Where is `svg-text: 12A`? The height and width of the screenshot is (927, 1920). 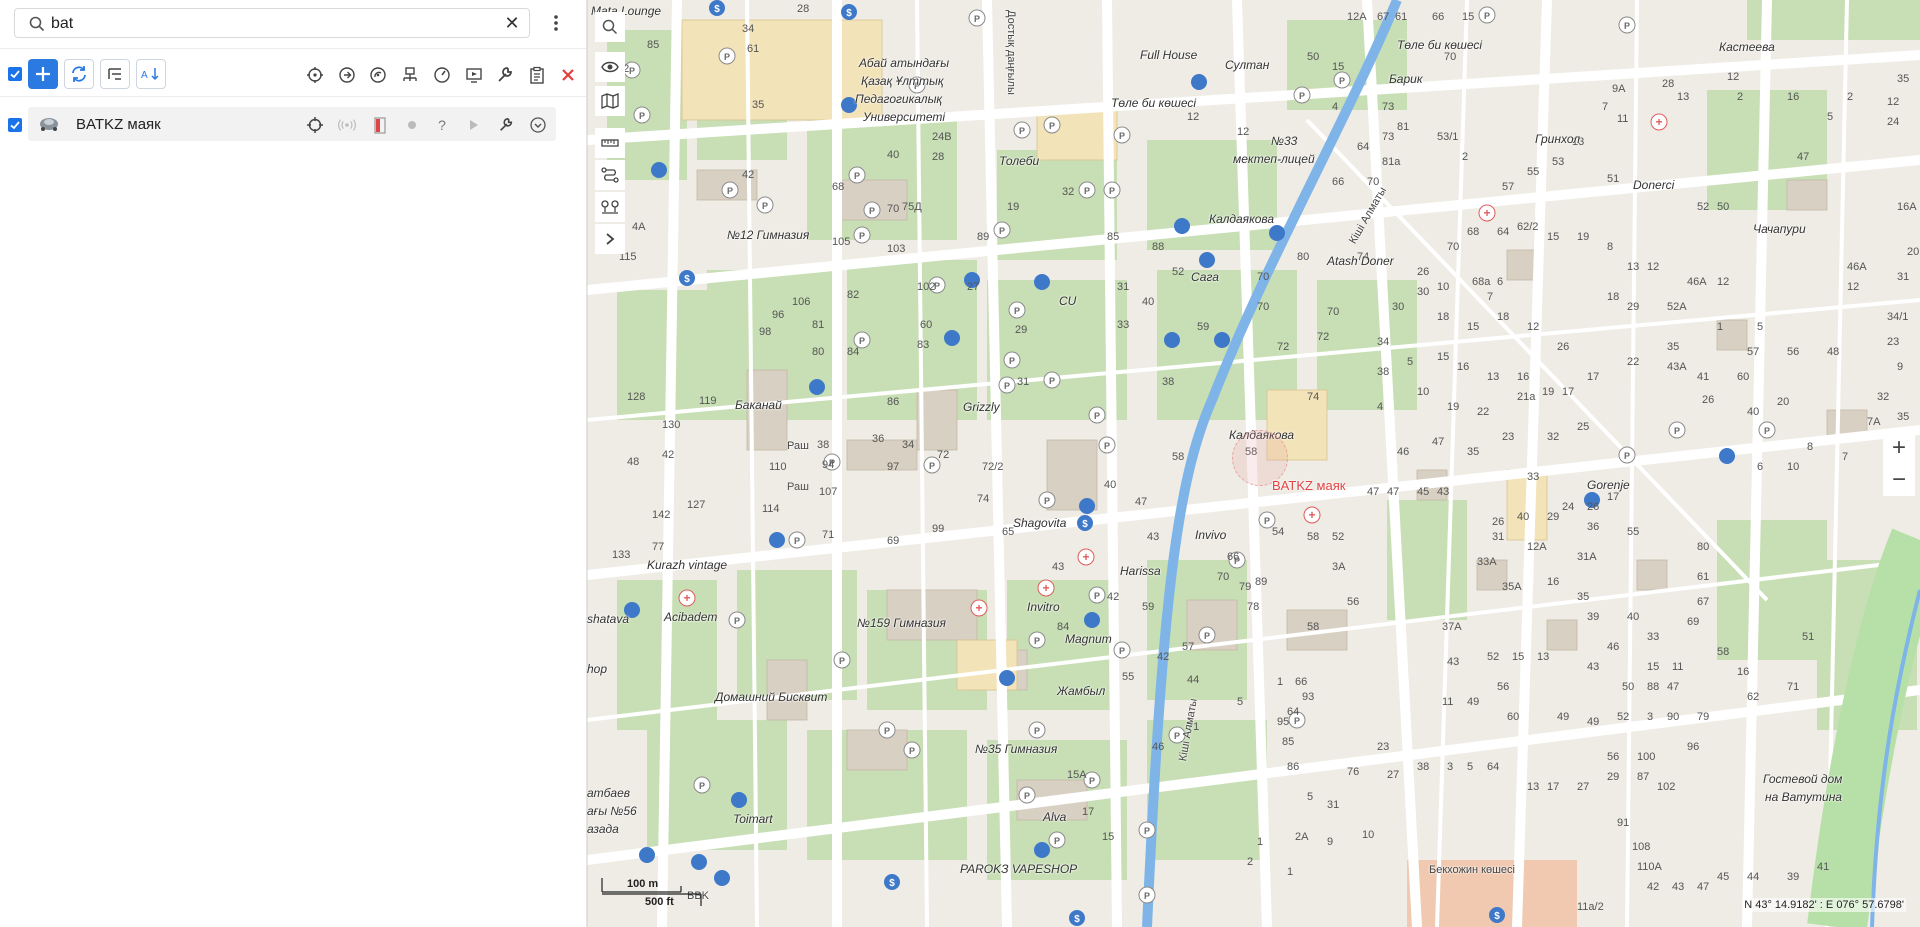 svg-text: 12A is located at coordinates (1537, 547).